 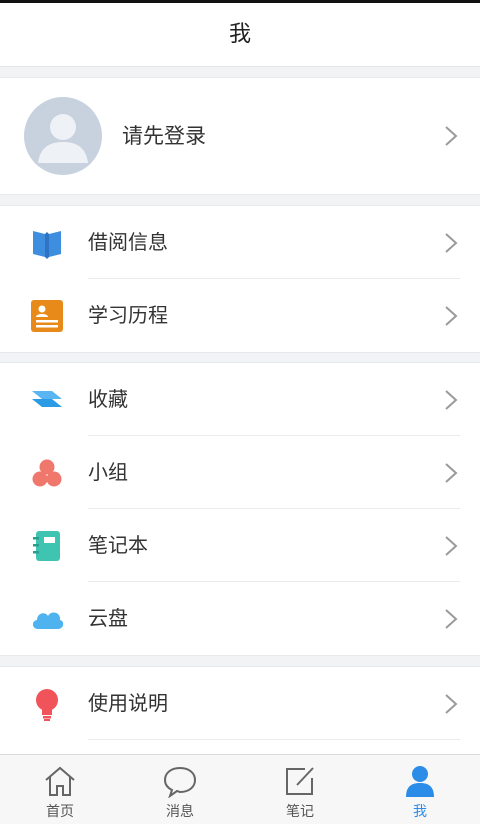 What do you see at coordinates (240, 703) in the screenshot?
I see `menu-item-instructions: 使用说明` at bounding box center [240, 703].